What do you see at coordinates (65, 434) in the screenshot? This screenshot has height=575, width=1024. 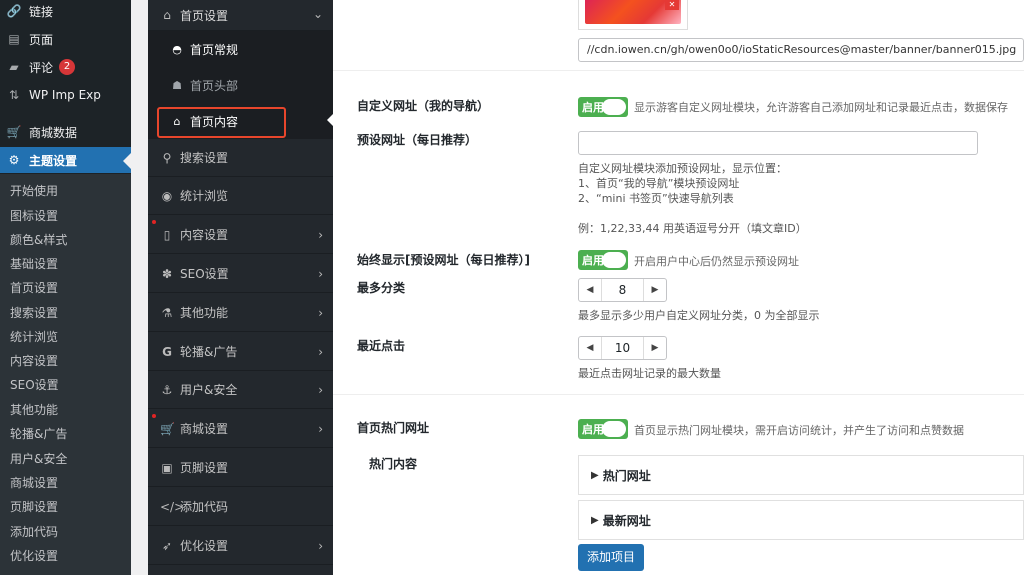 I see `wp-submenu-item: 轮播&广告` at bounding box center [65, 434].